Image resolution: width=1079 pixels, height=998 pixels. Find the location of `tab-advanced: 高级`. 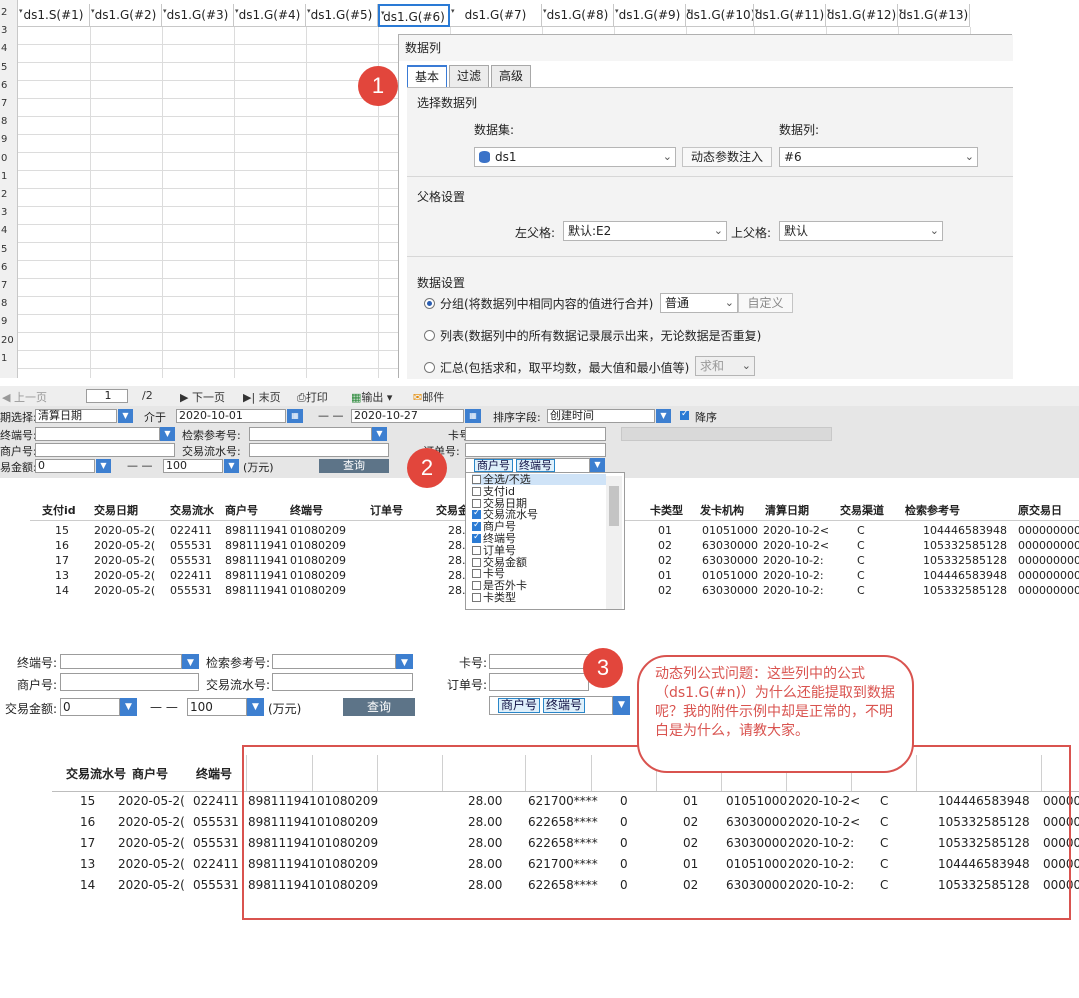

tab-advanced: 高级 is located at coordinates (511, 76).